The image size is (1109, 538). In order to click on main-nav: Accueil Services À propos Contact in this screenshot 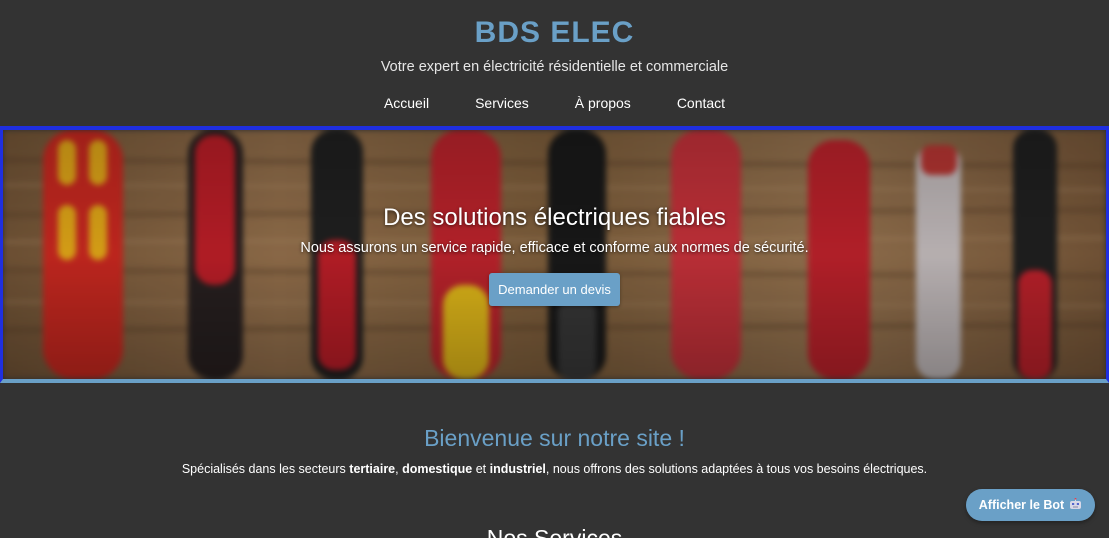, I will do `click(554, 103)`.